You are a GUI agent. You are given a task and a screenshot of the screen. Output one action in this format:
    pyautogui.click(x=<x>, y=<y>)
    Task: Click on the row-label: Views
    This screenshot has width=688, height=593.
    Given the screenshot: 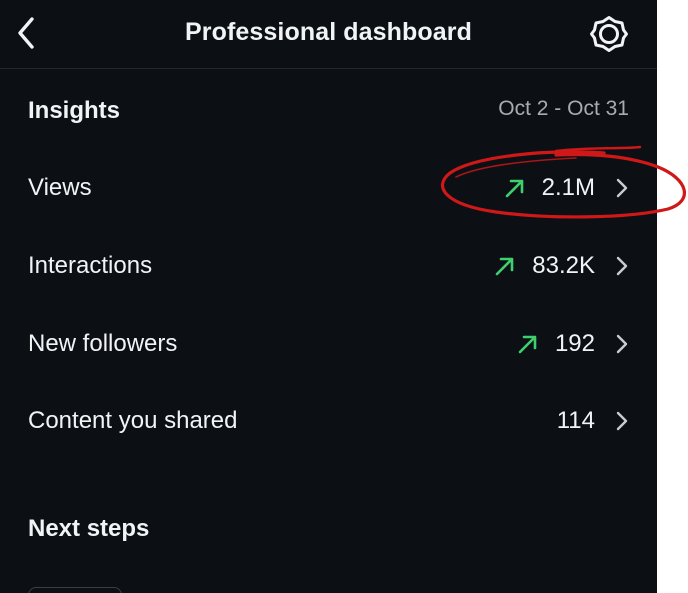 What is the action you would take?
    pyautogui.click(x=60, y=187)
    